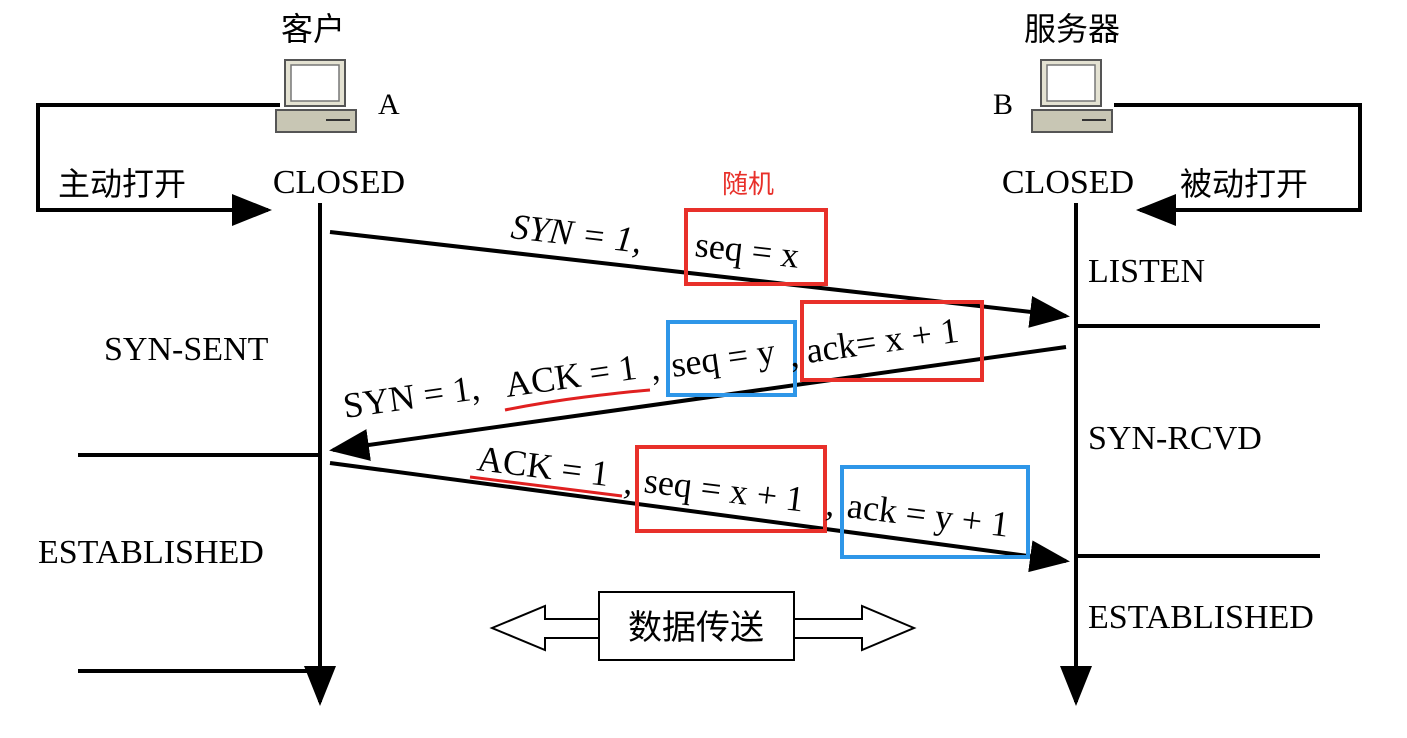 Image resolution: width=1407 pixels, height=738 pixels. I want to click on syn-ack-segment-flag: SYN = 1,, so click(412, 396).